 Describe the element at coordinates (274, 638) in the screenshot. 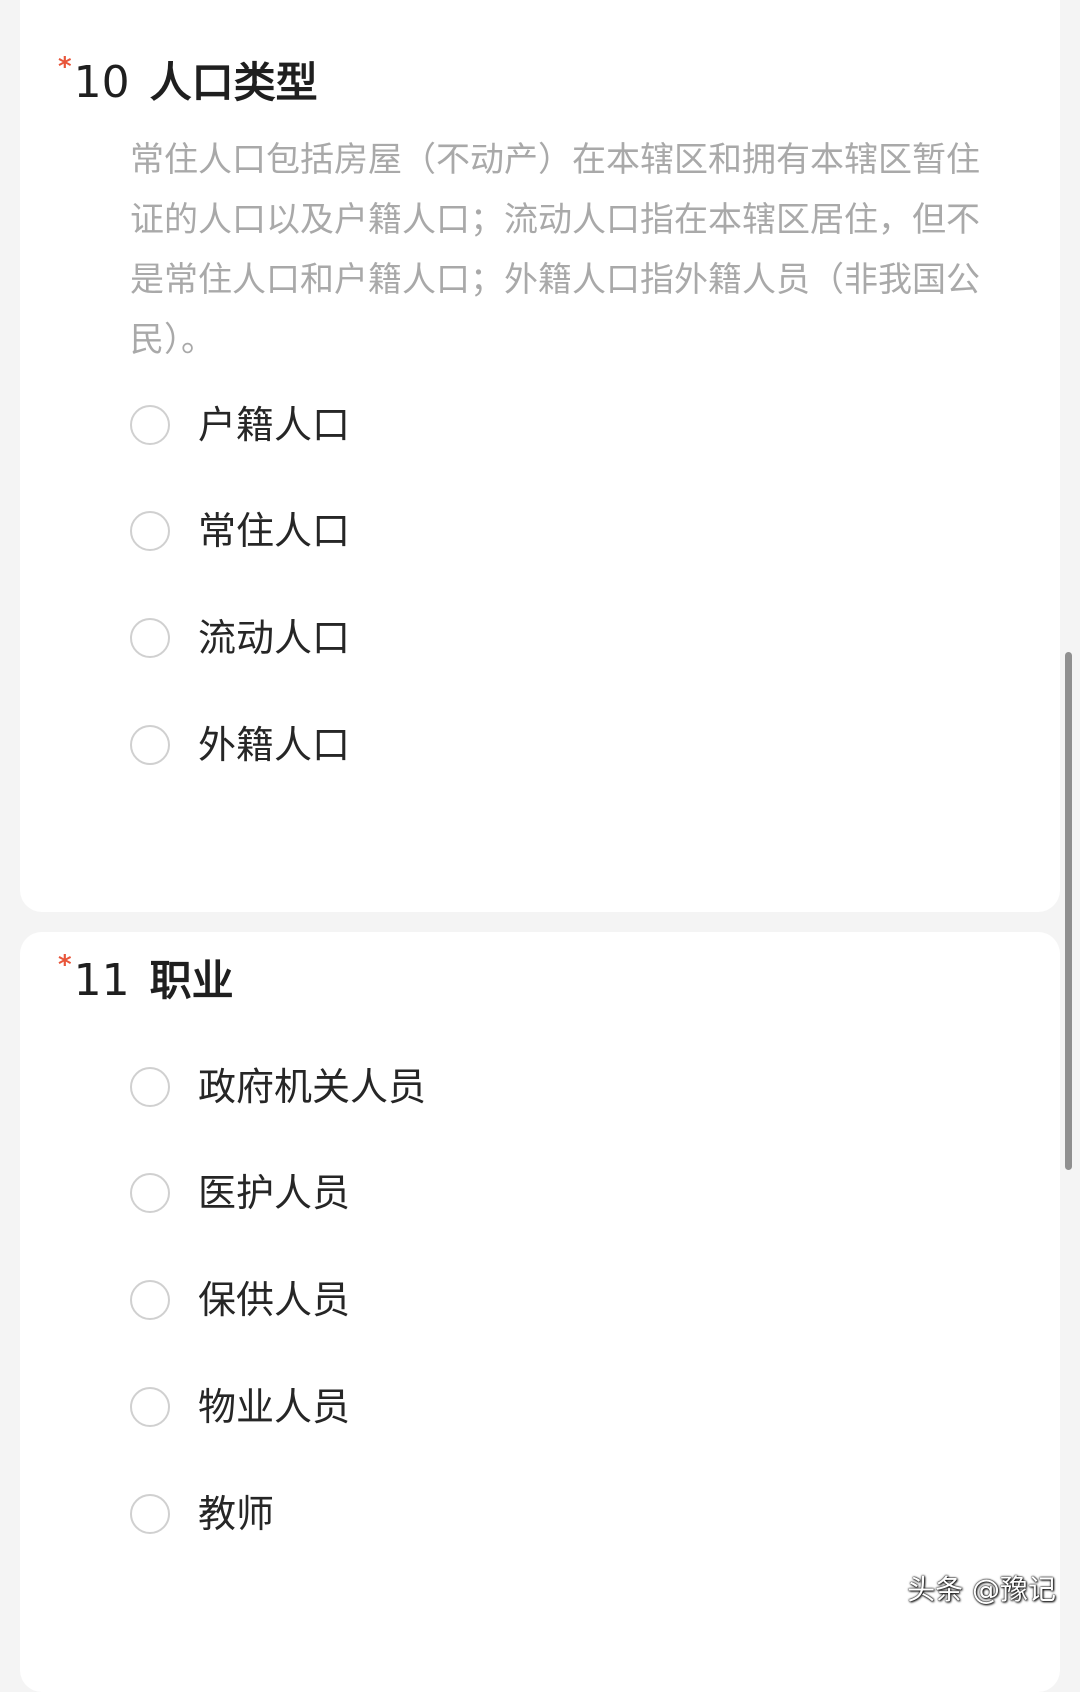

I see `option-label: 流动人口` at that location.